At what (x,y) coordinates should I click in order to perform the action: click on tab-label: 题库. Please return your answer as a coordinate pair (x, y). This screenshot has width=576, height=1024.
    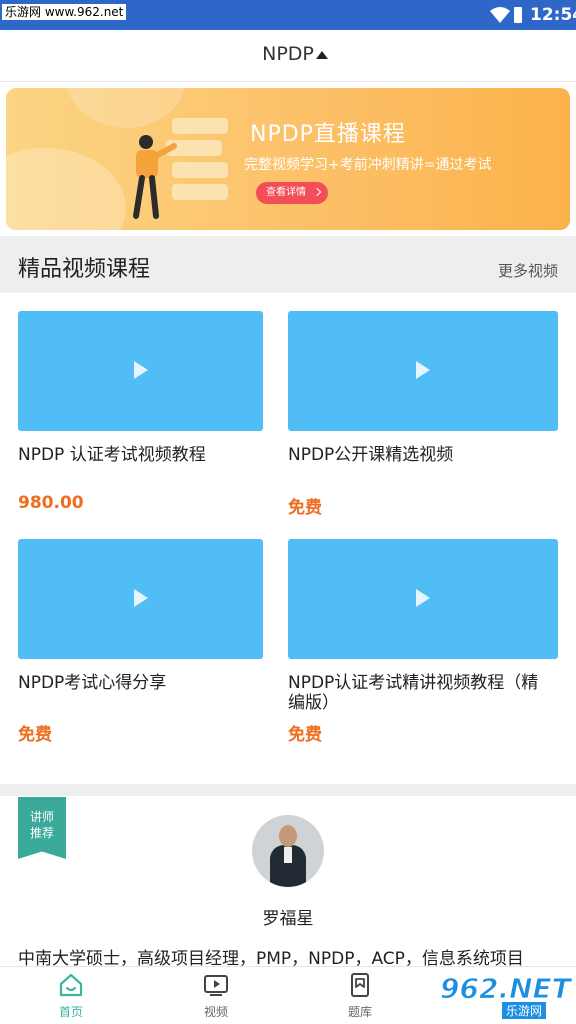
    Looking at the image, I should click on (359, 1012).